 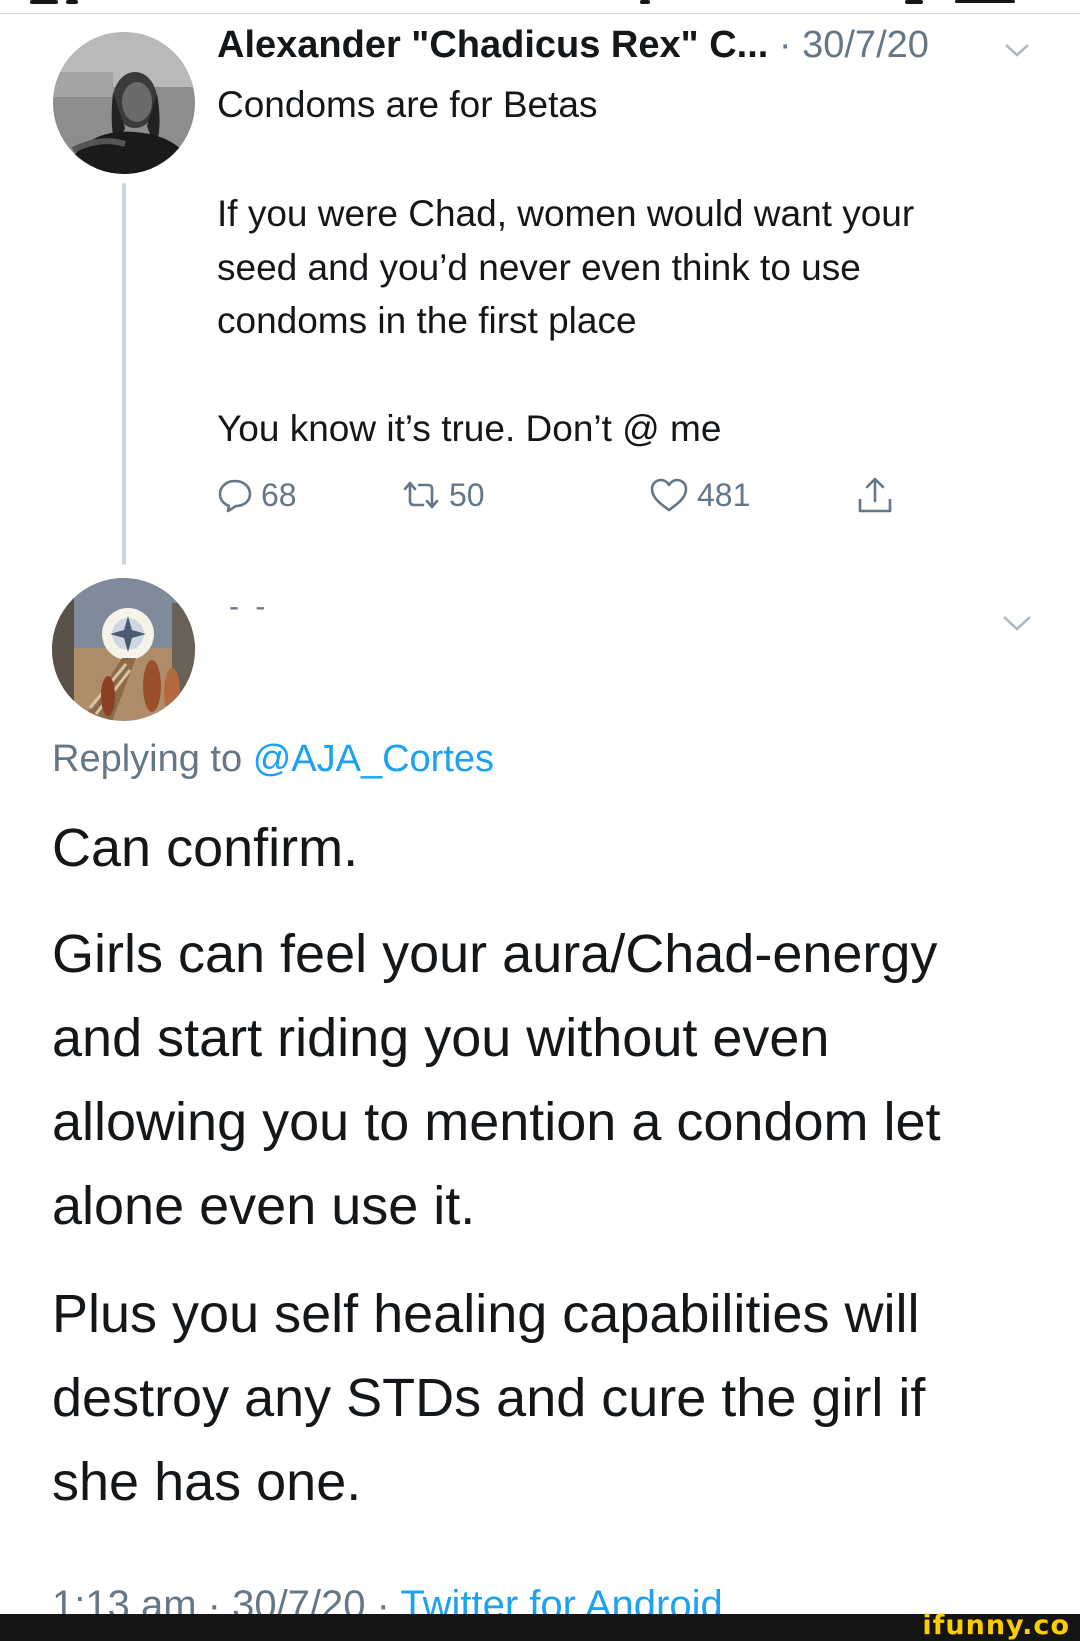 What do you see at coordinates (443, 495) in the screenshot?
I see `retweet-button: 50` at bounding box center [443, 495].